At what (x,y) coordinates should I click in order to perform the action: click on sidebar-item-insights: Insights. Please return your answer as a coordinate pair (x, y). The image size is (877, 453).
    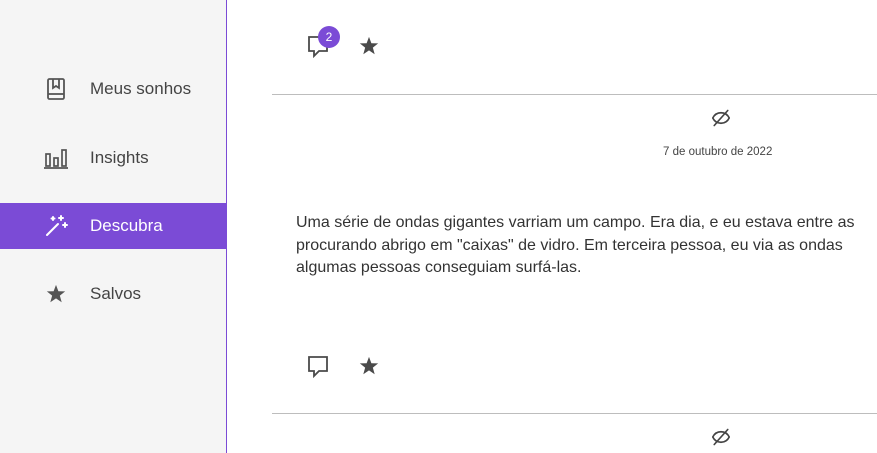
    Looking at the image, I should click on (113, 158).